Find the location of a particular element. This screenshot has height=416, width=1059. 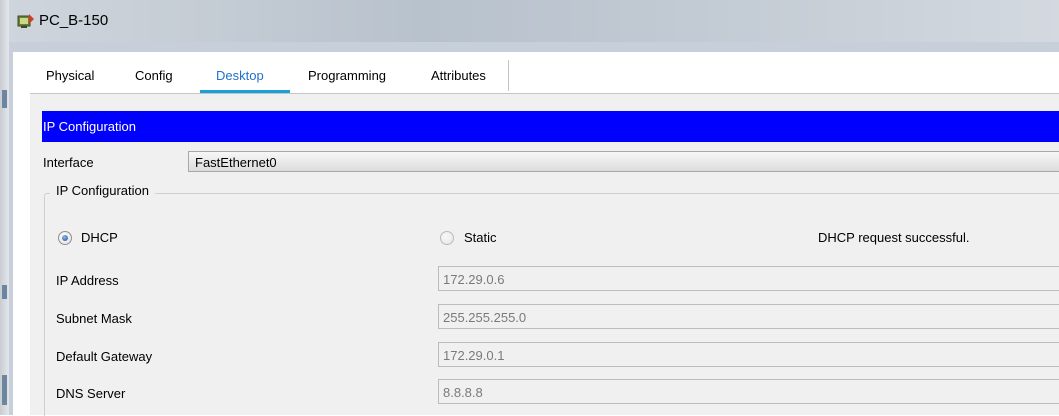

subnet-mask-field: 255.255.255.0 is located at coordinates (748, 316).